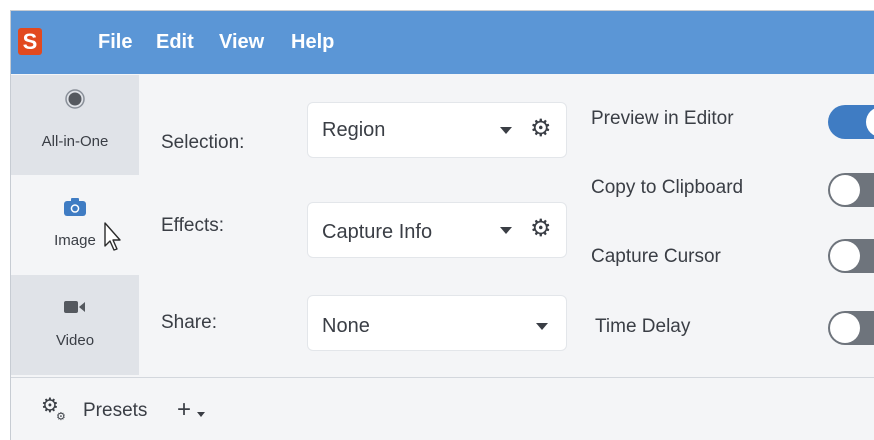  What do you see at coordinates (377, 232) in the screenshot?
I see `effects-value: Capture Info` at bounding box center [377, 232].